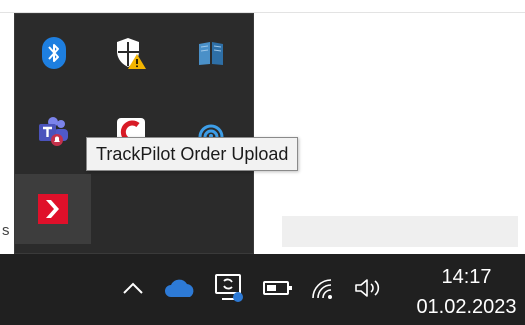 The height and width of the screenshot is (325, 525). I want to click on tooltip-text: TrackPilot Order Upload, so click(192, 153).